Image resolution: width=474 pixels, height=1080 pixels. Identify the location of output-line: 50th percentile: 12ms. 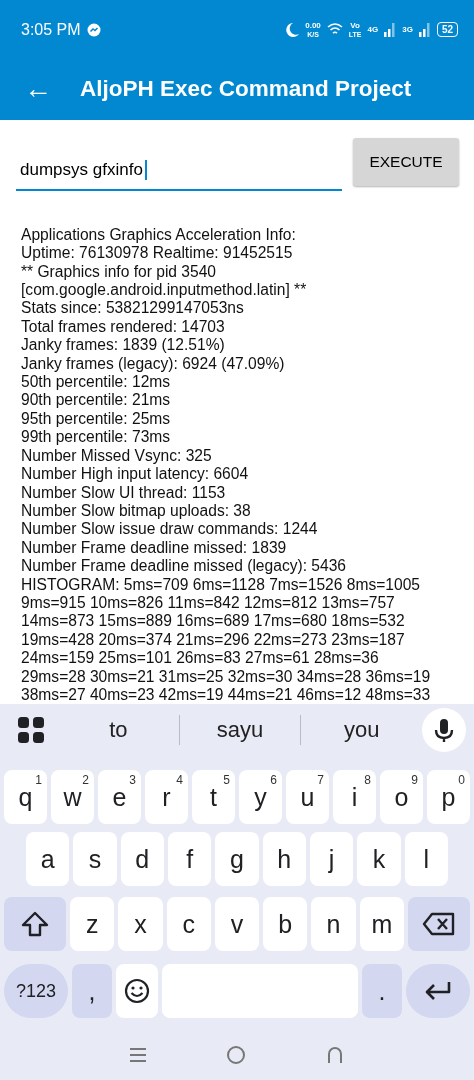
(96, 382).